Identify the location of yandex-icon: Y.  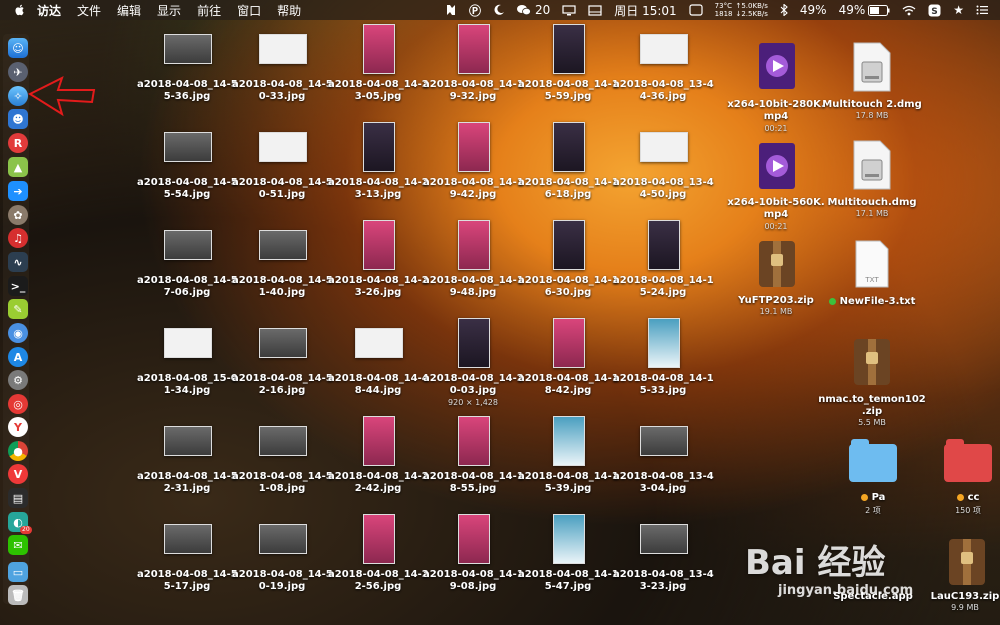
(18, 427).